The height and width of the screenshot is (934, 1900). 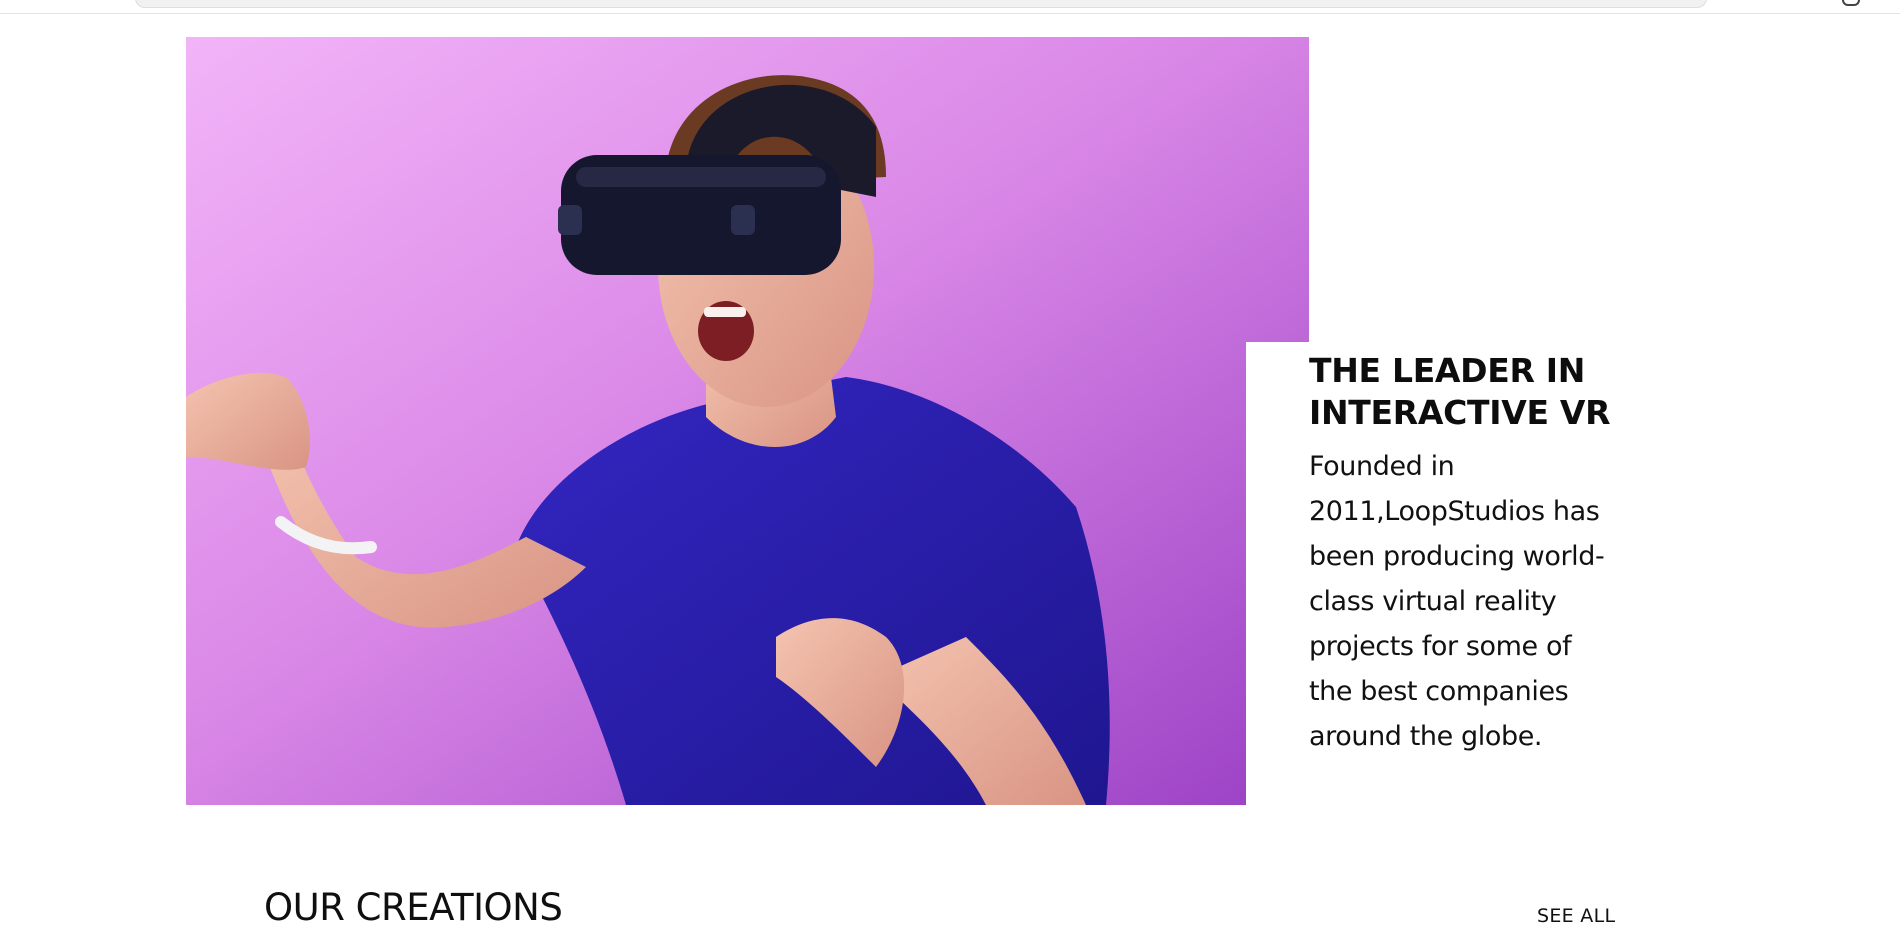 What do you see at coordinates (413, 907) in the screenshot?
I see `creations-section-title: OUR CREATIONS` at bounding box center [413, 907].